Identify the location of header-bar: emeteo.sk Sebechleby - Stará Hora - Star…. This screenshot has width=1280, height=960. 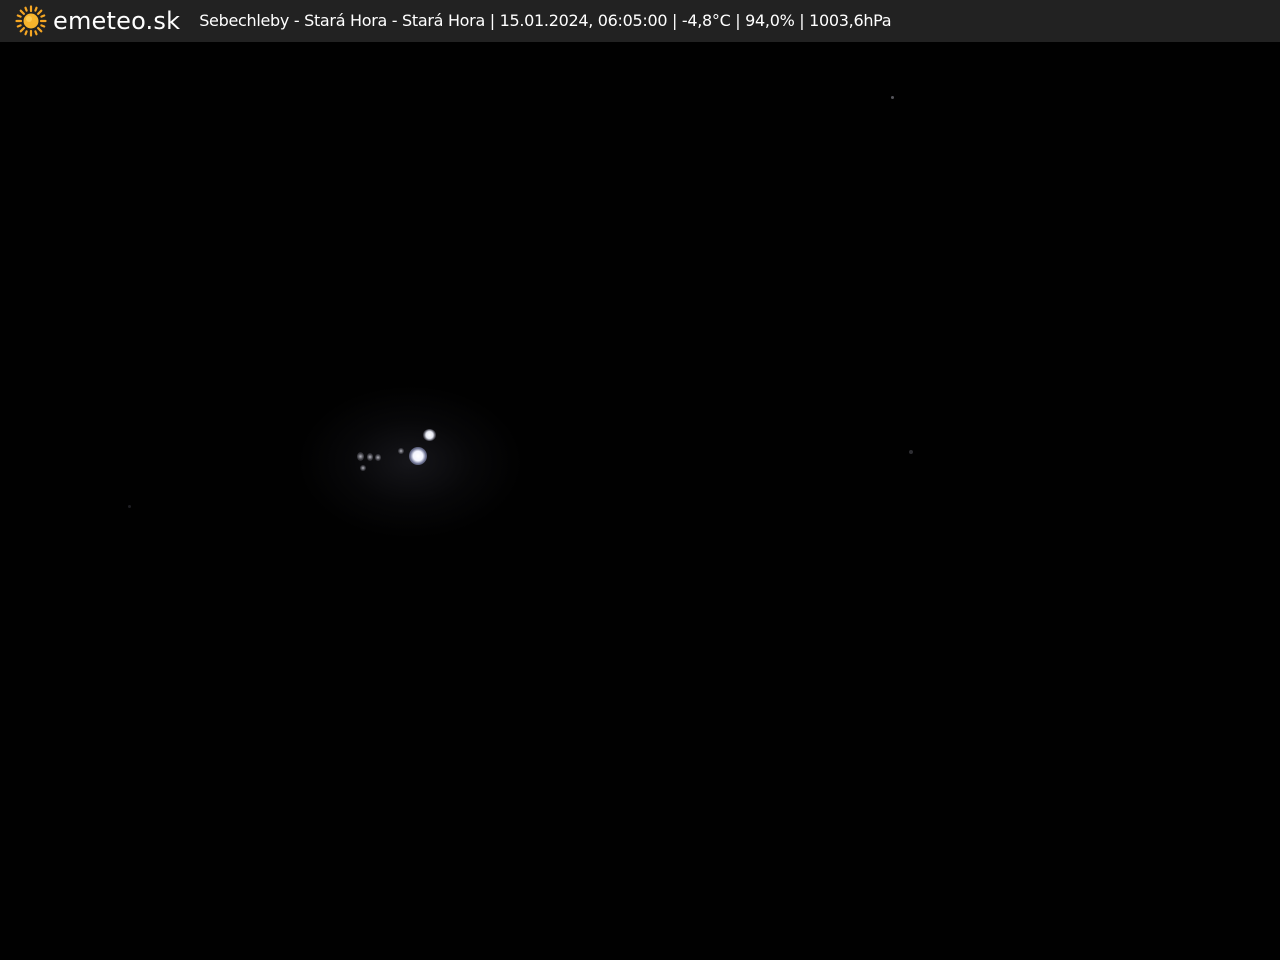
(640, 21).